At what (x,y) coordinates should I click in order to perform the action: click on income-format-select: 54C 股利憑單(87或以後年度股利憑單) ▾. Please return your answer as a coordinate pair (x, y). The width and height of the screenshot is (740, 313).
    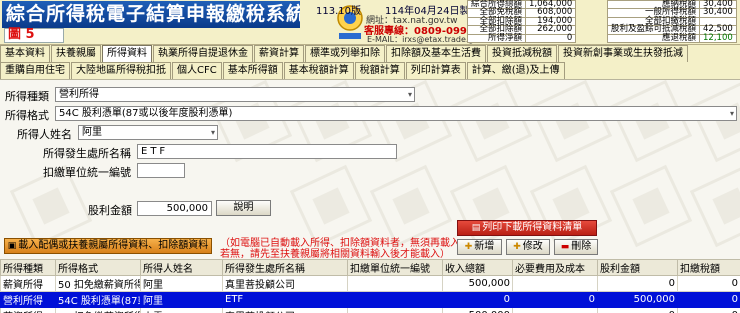
    Looking at the image, I should click on (396, 113).